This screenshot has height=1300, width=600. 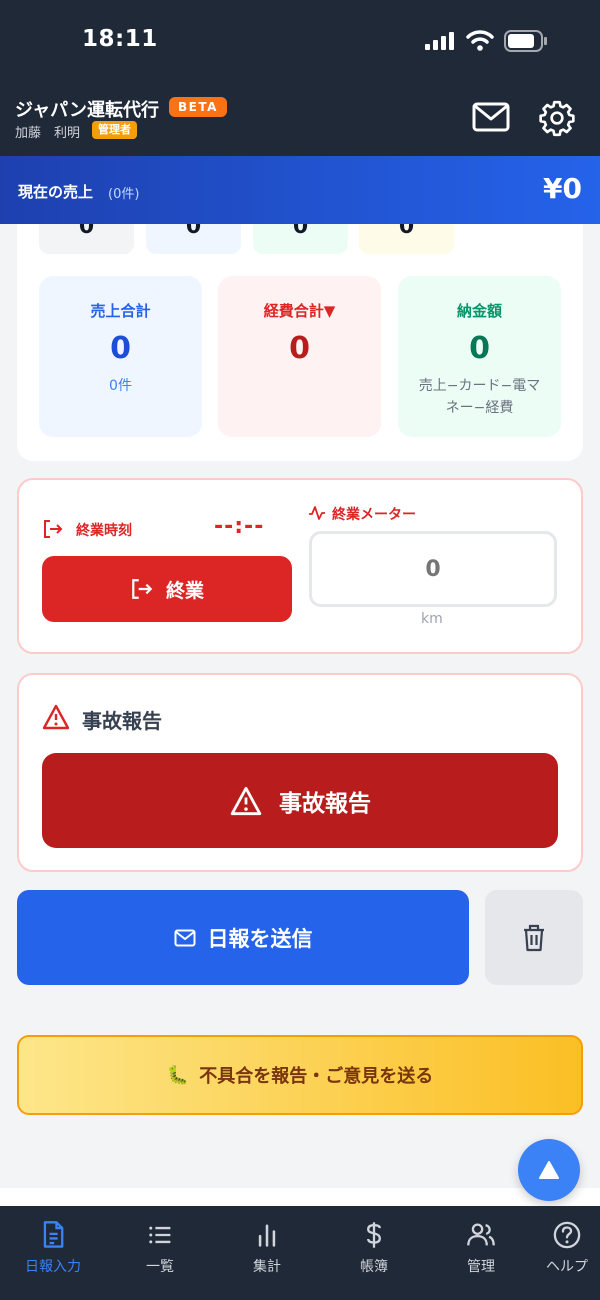 I want to click on sales-count: (0件), so click(x=124, y=194).